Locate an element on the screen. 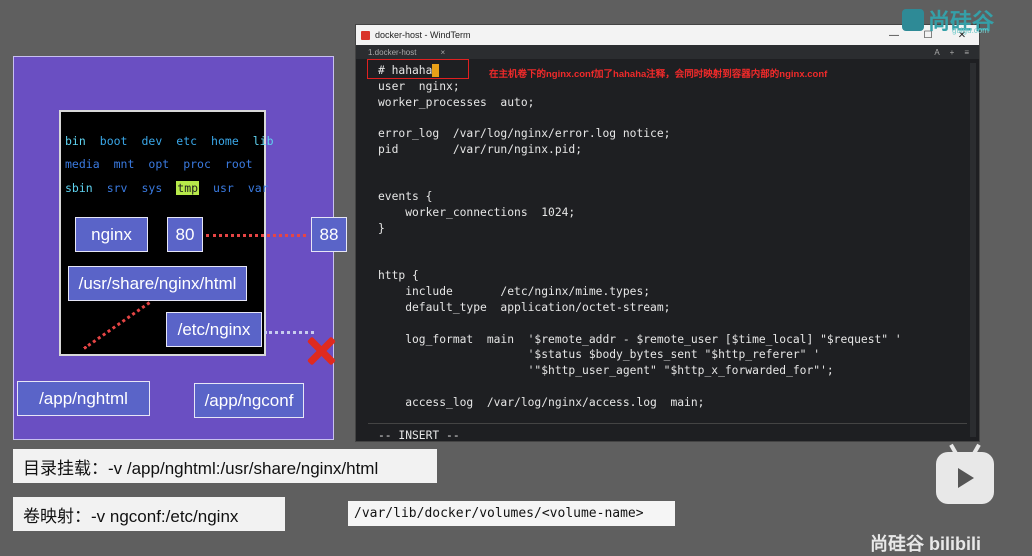 Image resolution: width=1032 pixels, height=556 pixels. code-line: pid /var/run/nginx.pid; is located at coordinates (480, 149).